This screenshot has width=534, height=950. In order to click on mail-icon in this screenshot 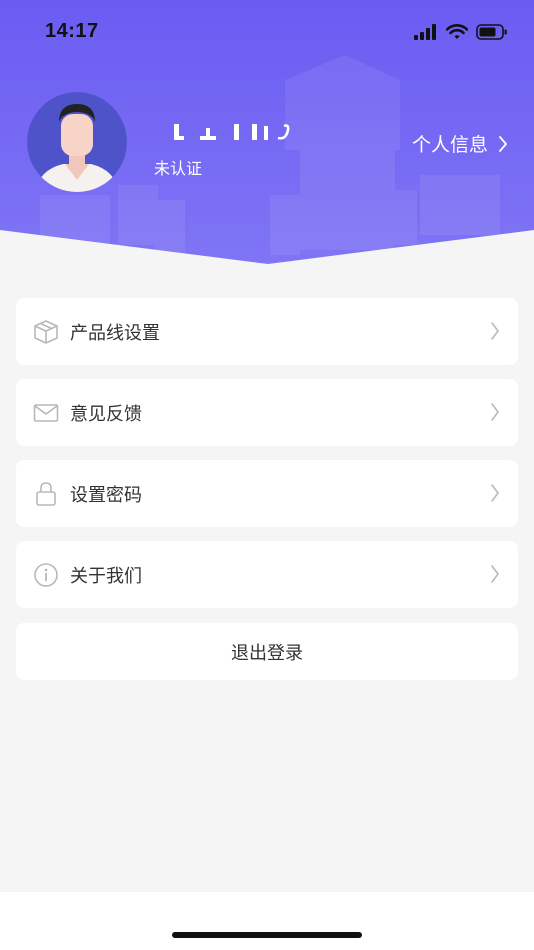, I will do `click(46, 413)`.